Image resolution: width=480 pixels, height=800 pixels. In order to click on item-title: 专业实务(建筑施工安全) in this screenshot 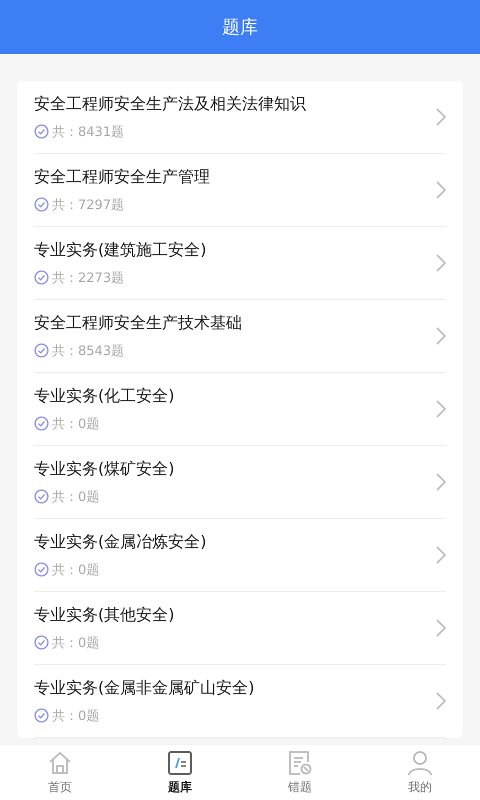, I will do `click(121, 250)`.